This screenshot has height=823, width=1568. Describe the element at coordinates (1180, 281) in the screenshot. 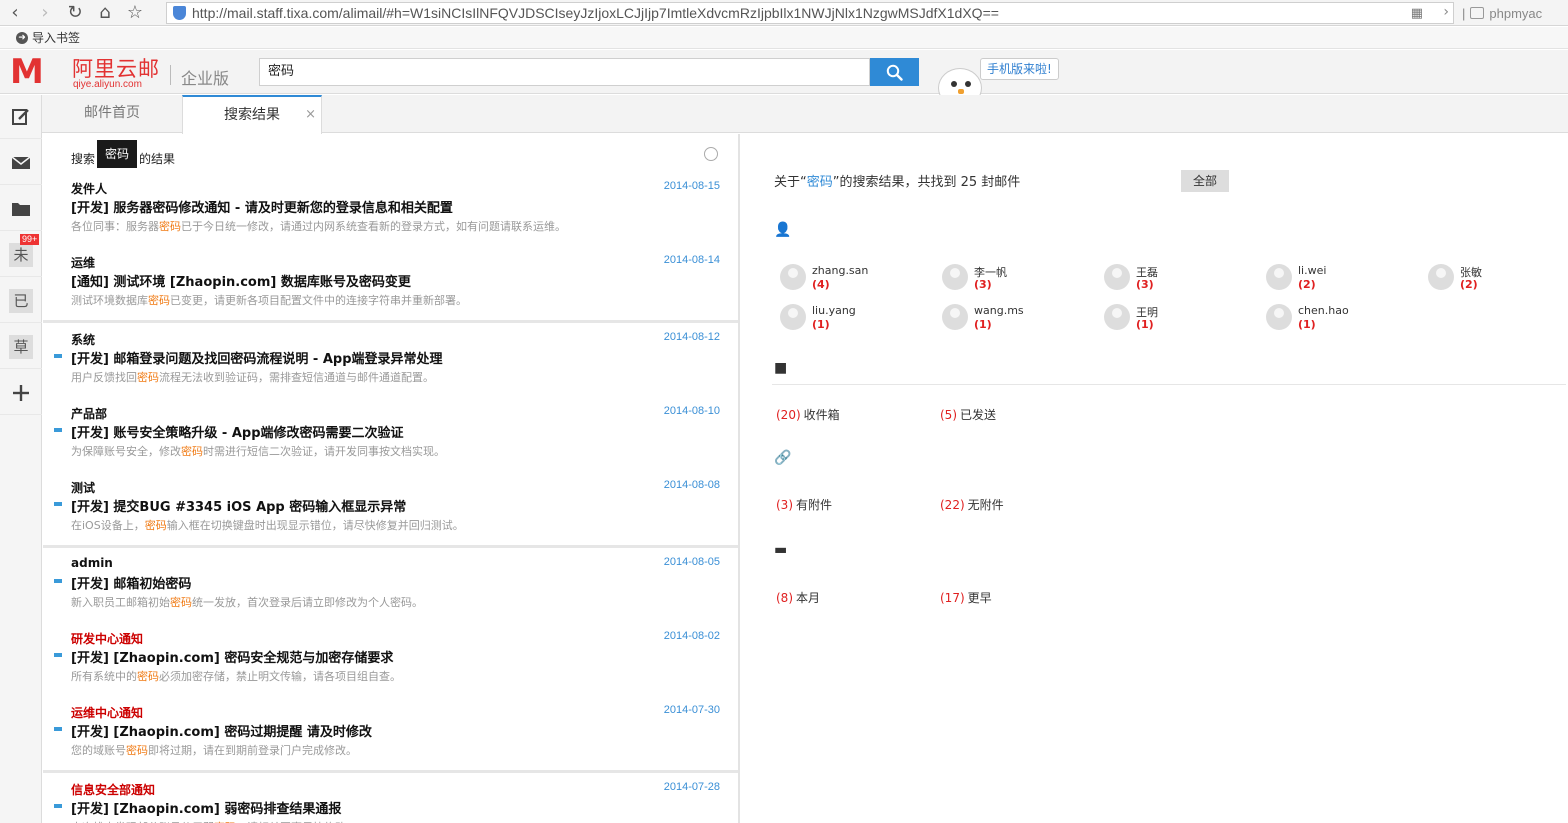

I see `person-filter-item: 王磊 (3)` at that location.